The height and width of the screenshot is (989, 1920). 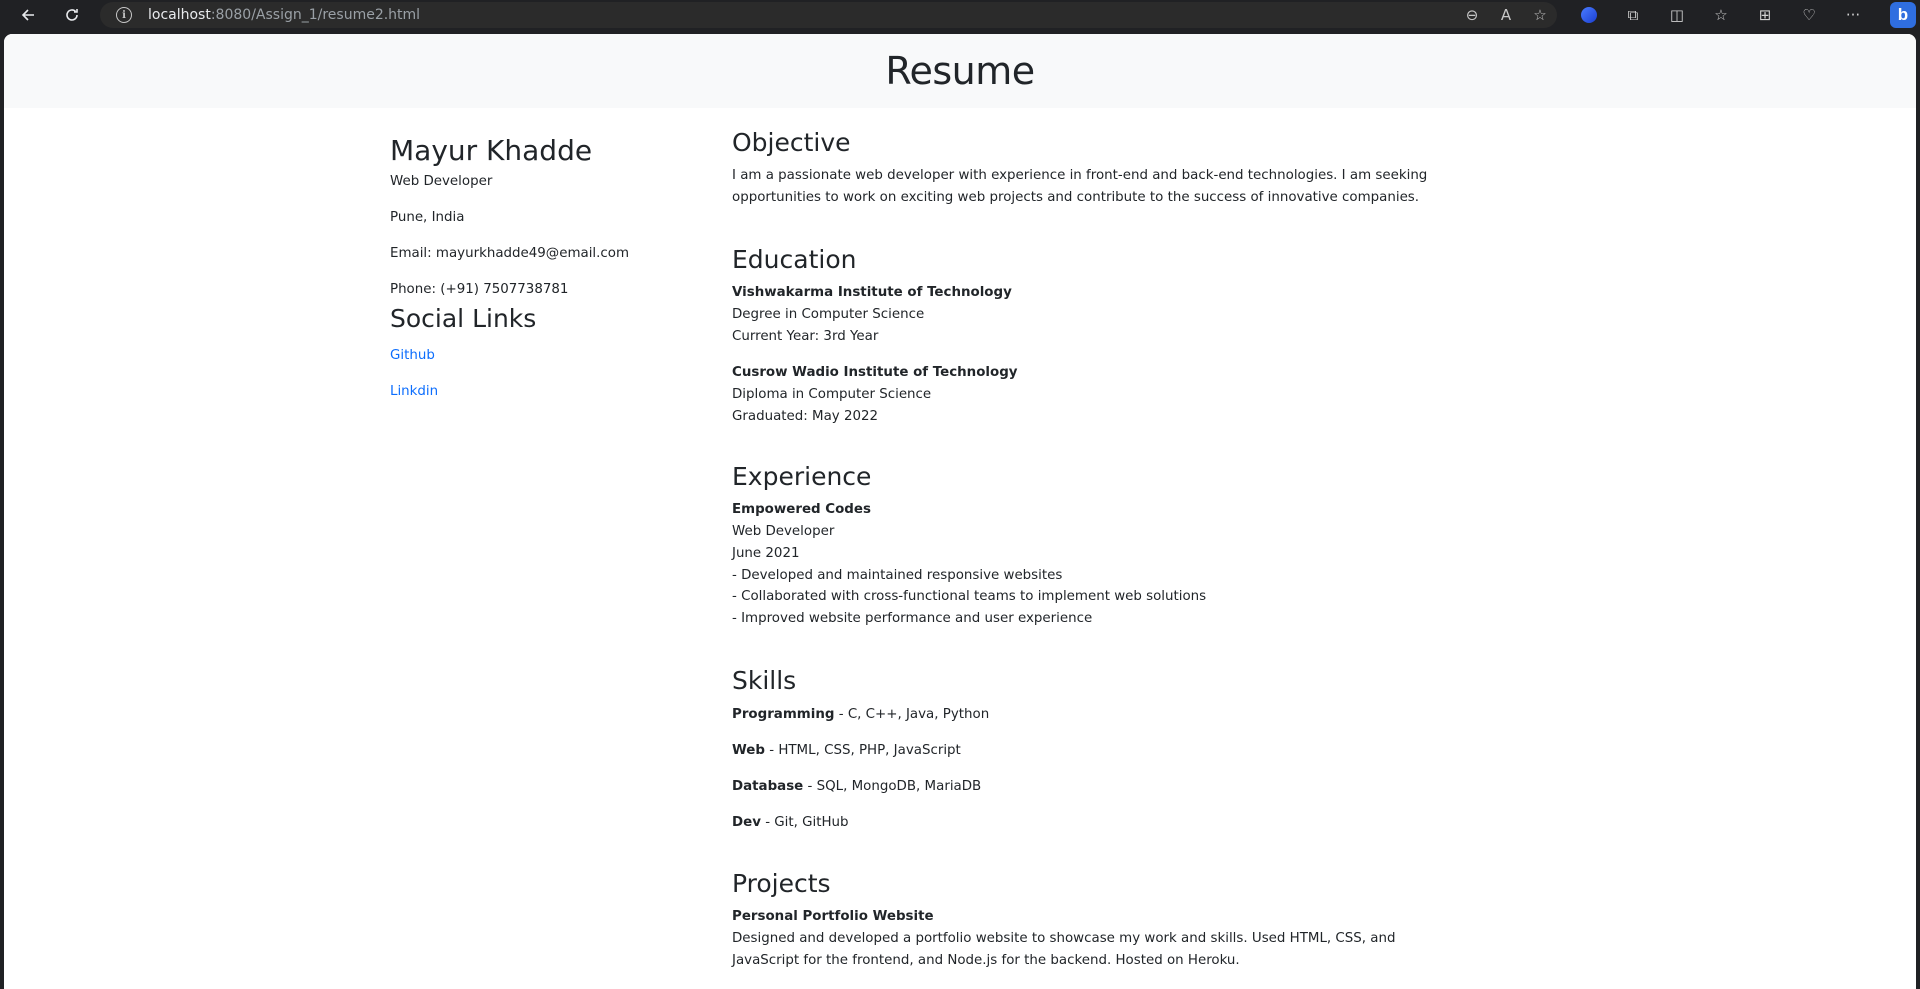 I want to click on split-screen-icon: ◫, so click(x=1677, y=15).